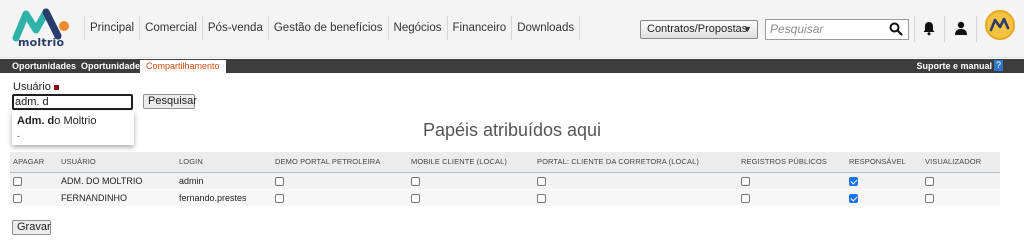 The width and height of the screenshot is (1024, 252). I want to click on nav-downloads: Downloads, so click(546, 28).